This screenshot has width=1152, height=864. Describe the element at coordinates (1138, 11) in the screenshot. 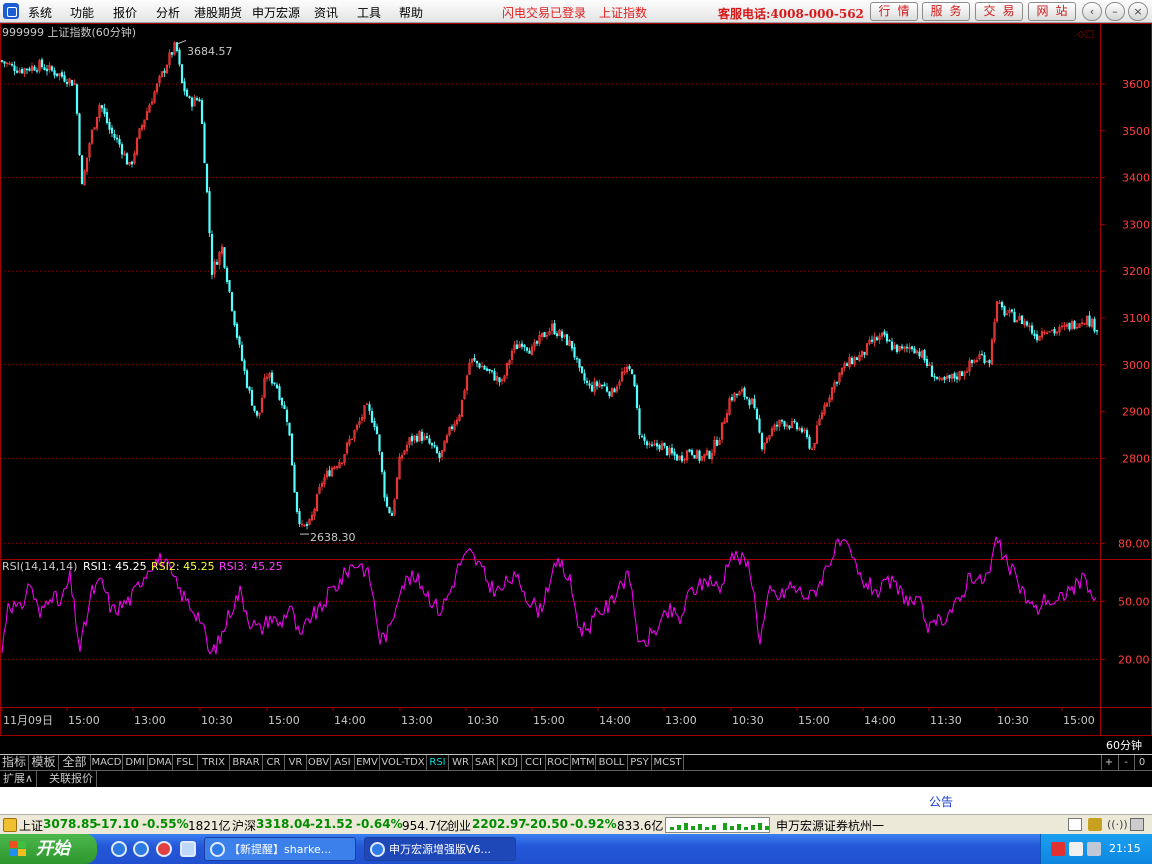

I see `close-icon: ×` at that location.